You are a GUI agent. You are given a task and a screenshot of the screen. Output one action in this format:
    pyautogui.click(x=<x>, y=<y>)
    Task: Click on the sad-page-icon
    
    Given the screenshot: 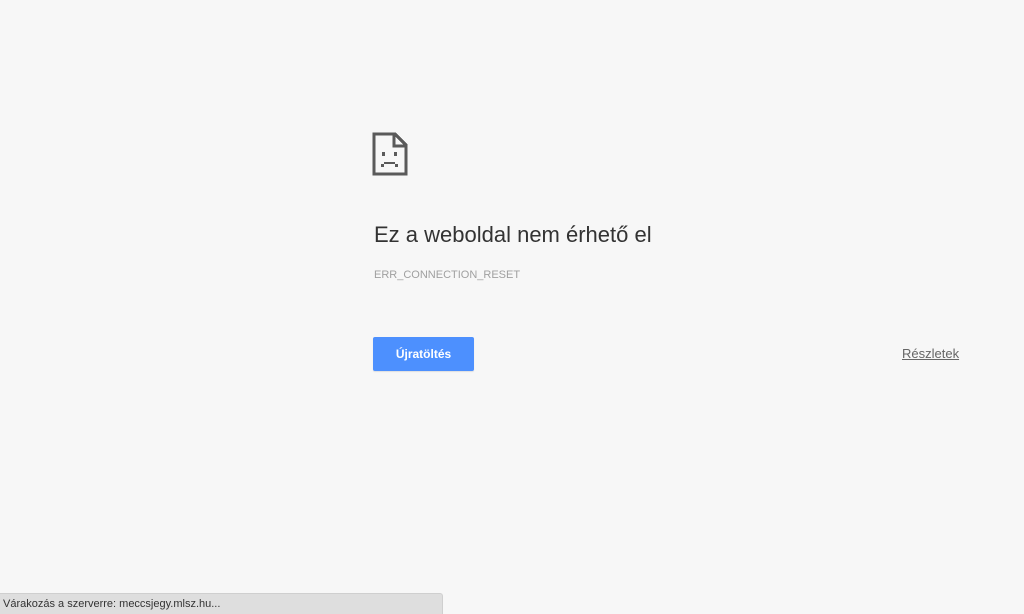 What is the action you would take?
    pyautogui.click(x=390, y=154)
    